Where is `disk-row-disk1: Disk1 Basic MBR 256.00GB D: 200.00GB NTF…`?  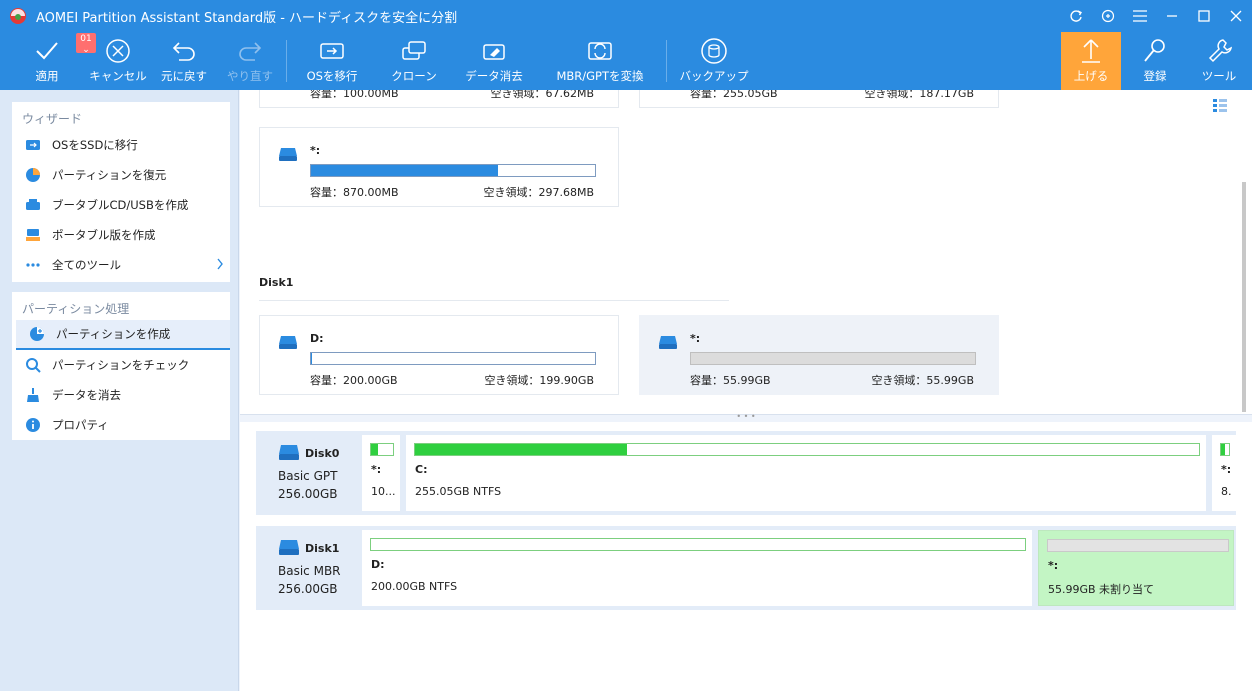
disk-row-disk1: Disk1 Basic MBR 256.00GB D: 200.00GB NTF… is located at coordinates (746, 568).